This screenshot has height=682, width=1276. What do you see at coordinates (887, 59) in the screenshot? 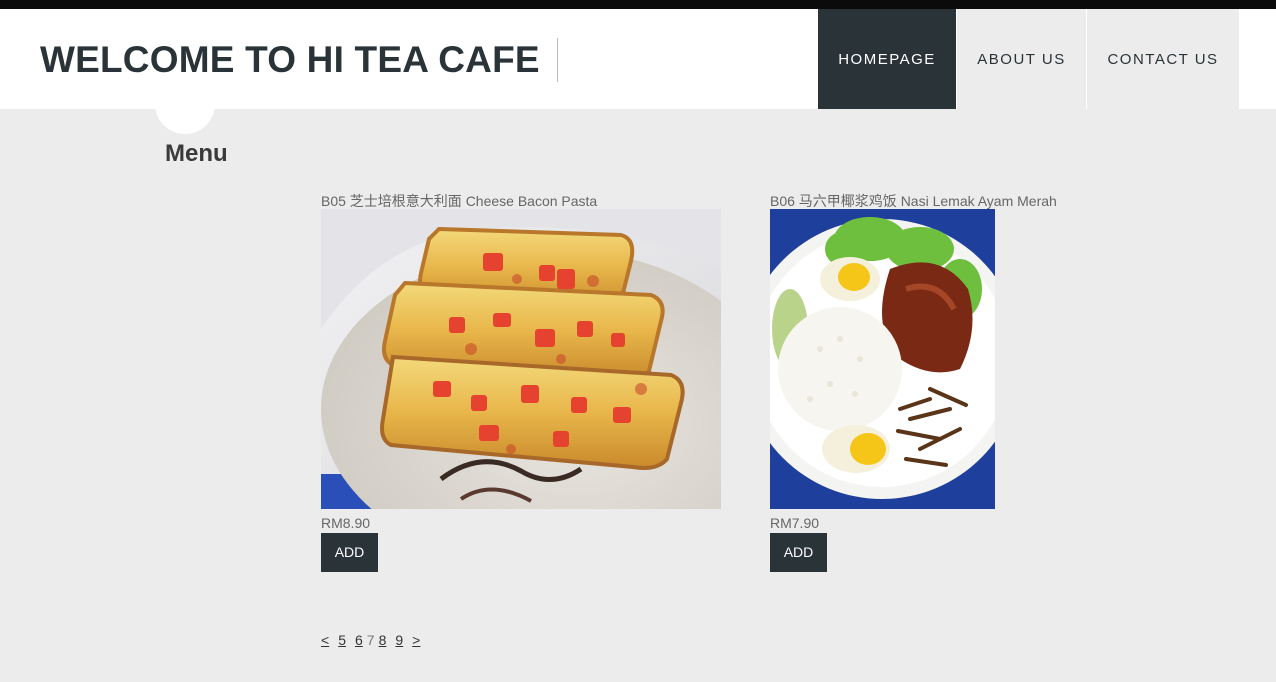
I see `nav-homepage: HOMEPAGE` at bounding box center [887, 59].